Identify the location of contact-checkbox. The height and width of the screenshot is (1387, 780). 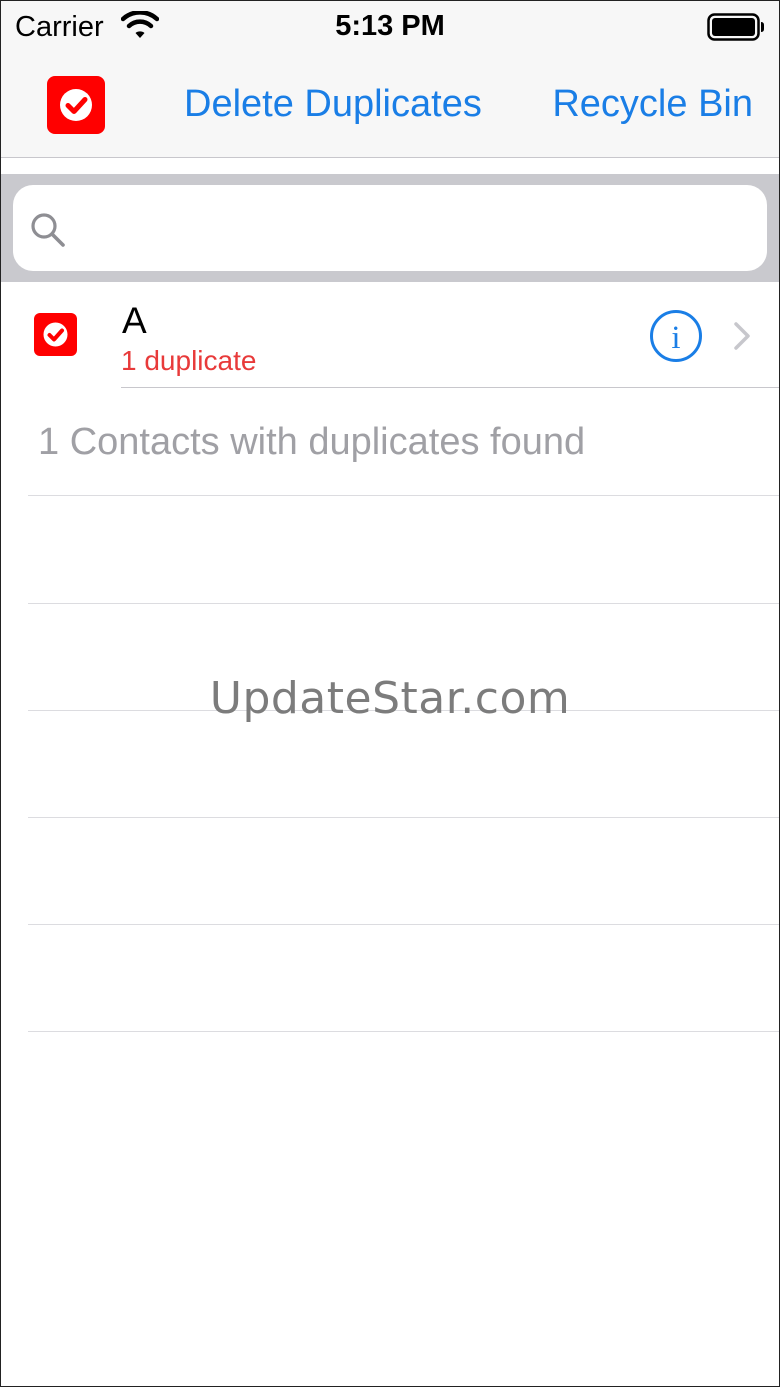
(55, 334).